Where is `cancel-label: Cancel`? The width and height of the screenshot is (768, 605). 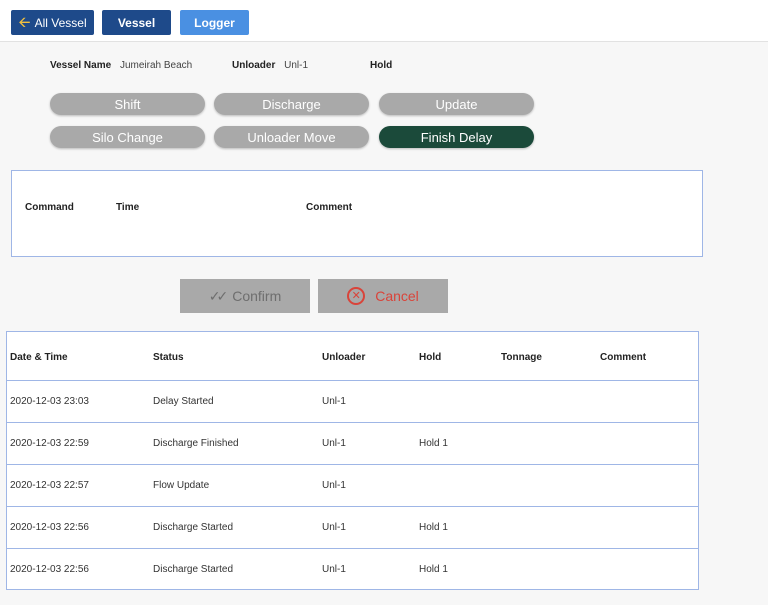
cancel-label: Cancel is located at coordinates (397, 296).